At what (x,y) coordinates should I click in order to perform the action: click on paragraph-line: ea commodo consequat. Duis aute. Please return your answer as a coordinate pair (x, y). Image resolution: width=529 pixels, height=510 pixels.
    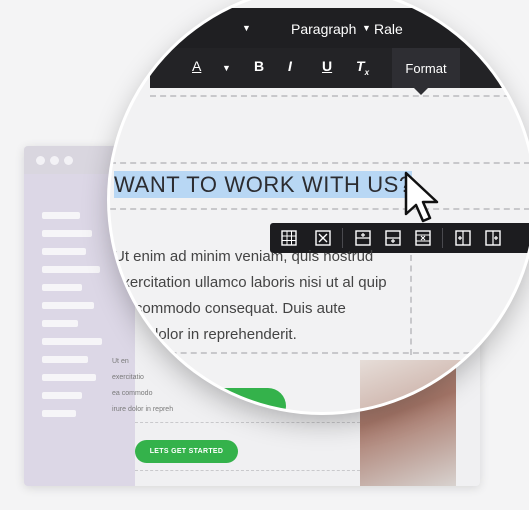
    Looking at the image, I should click on (230, 309).